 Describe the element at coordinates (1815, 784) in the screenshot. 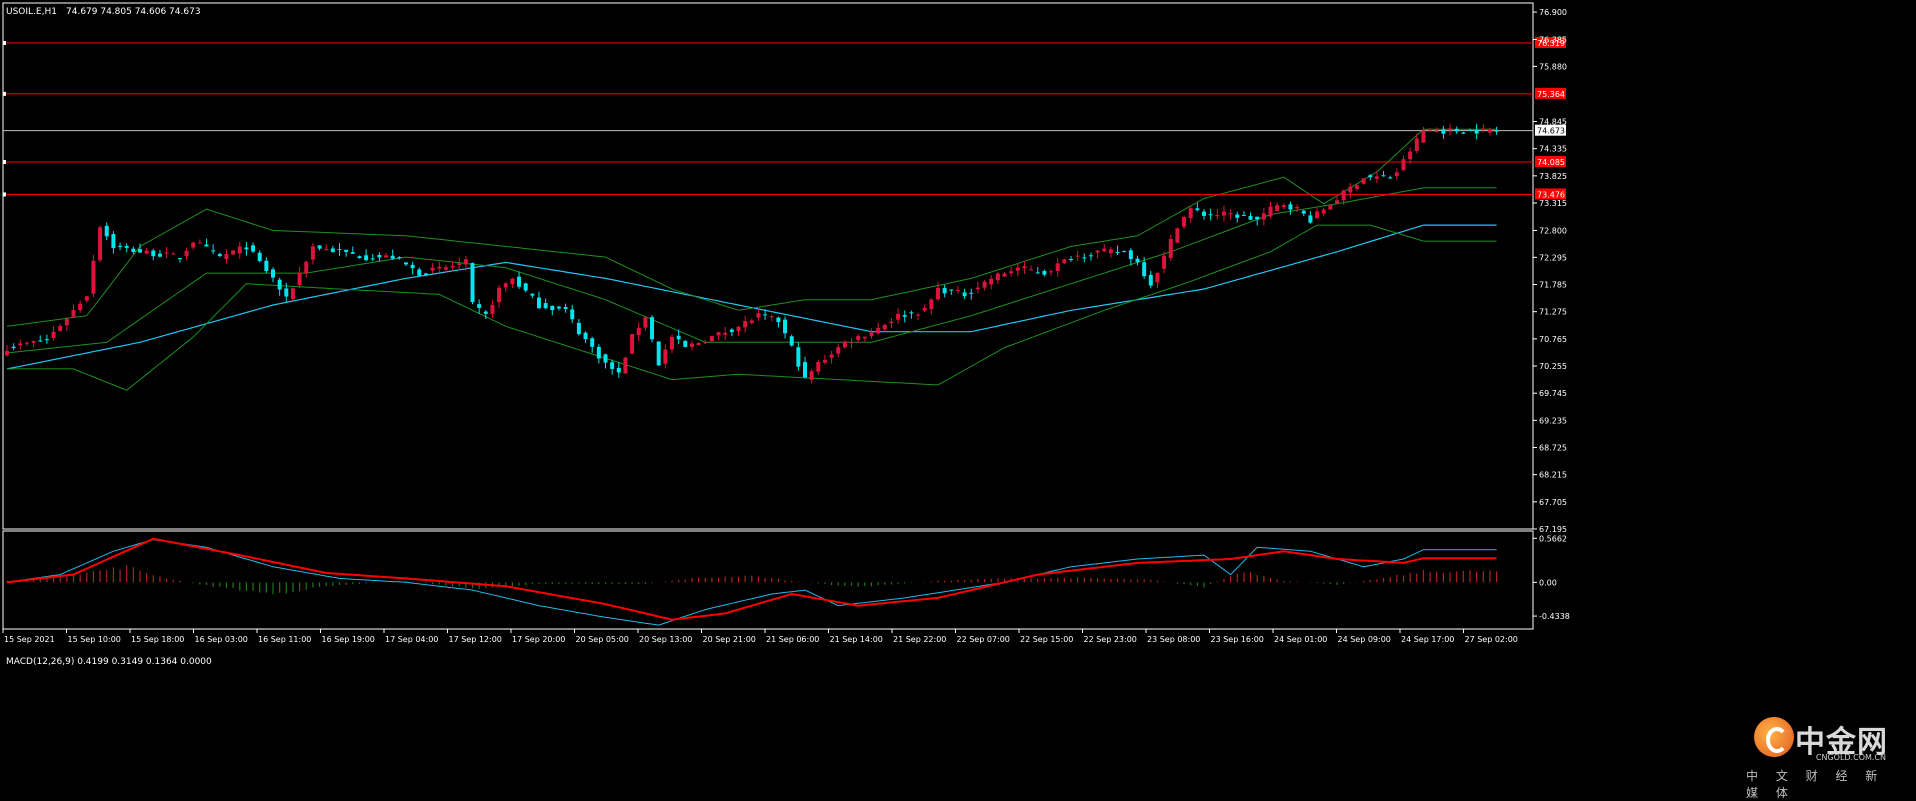

I see `watermark-slogan: 中 文 财 经 新 媒 体` at that location.